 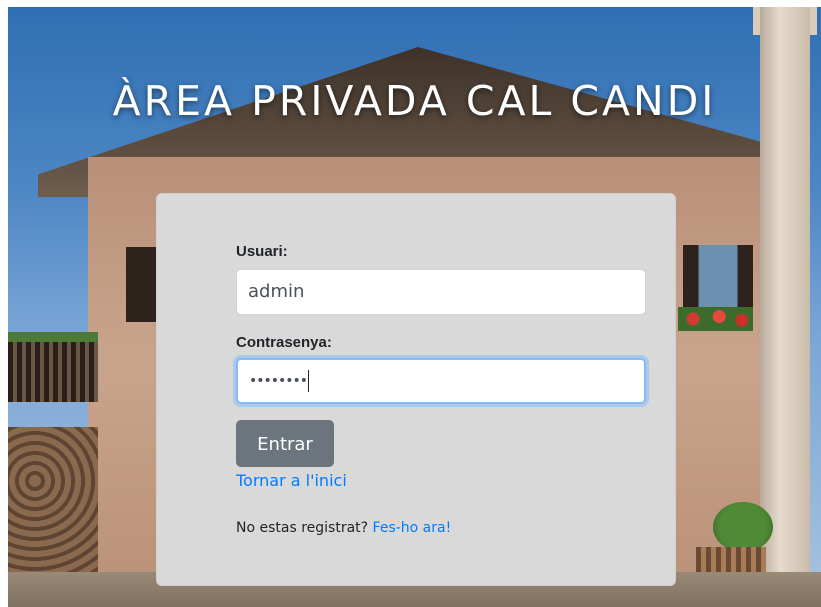 What do you see at coordinates (441, 381) in the screenshot?
I see `password-input: ••••••••` at bounding box center [441, 381].